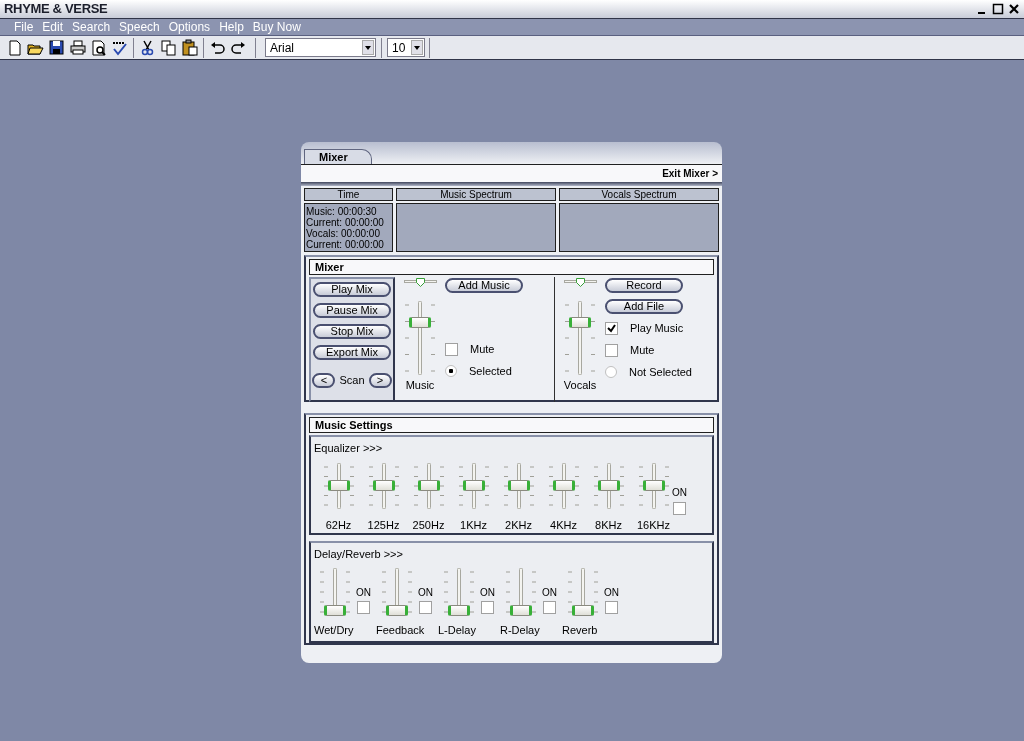 The width and height of the screenshot is (1024, 741). Describe the element at coordinates (420, 385) in the screenshot. I see `channel-label: Music` at that location.